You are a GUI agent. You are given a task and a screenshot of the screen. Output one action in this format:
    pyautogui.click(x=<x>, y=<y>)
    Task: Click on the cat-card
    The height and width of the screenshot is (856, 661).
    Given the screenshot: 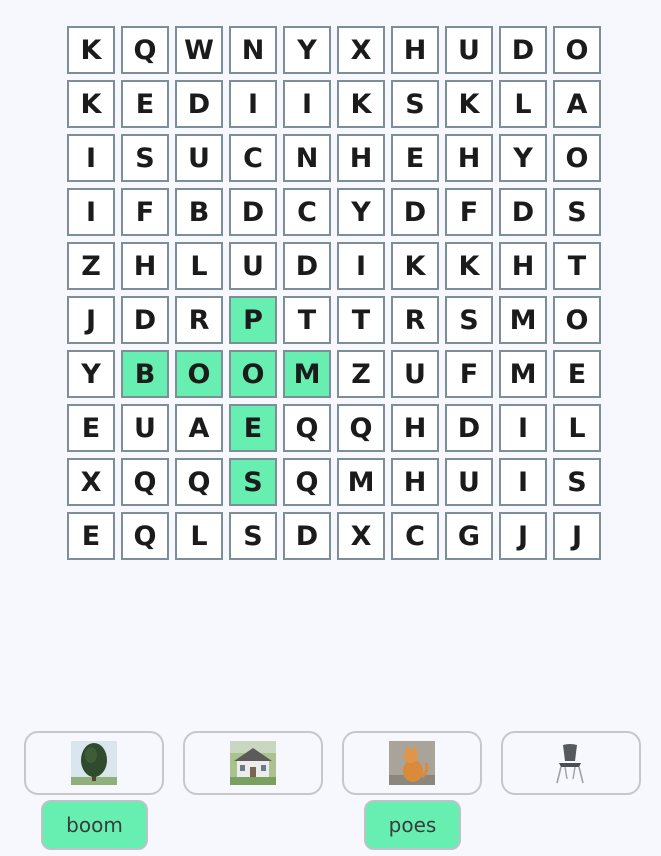 What is the action you would take?
    pyautogui.click(x=412, y=763)
    